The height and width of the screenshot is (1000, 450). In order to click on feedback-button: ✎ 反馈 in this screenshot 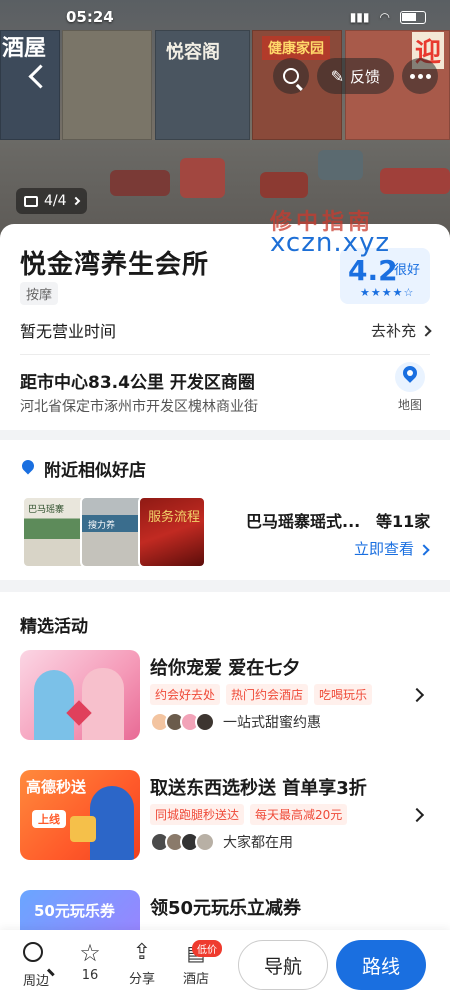, I will do `click(355, 76)`.